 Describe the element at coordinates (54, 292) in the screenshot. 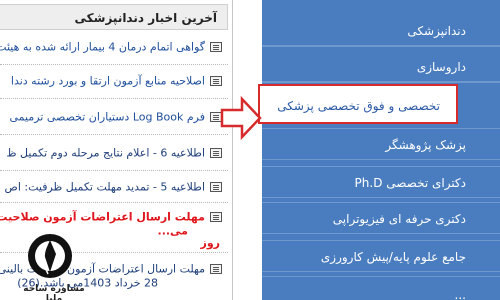

I see `watermark-text: مشاوره ساحه ملیا` at that location.